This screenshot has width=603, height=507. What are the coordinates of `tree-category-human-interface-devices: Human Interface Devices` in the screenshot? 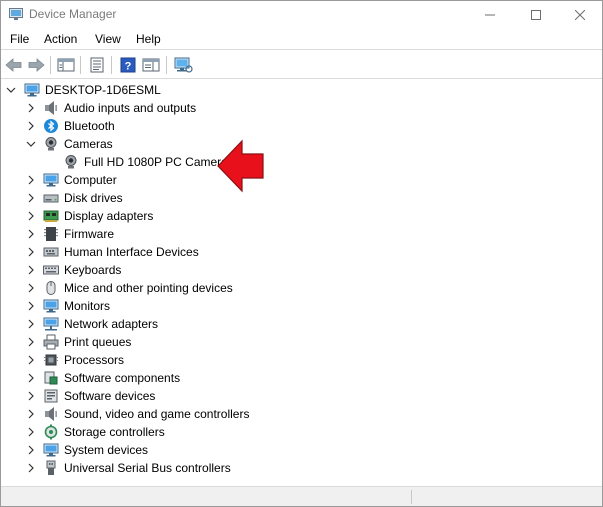 It's located at (301, 252).